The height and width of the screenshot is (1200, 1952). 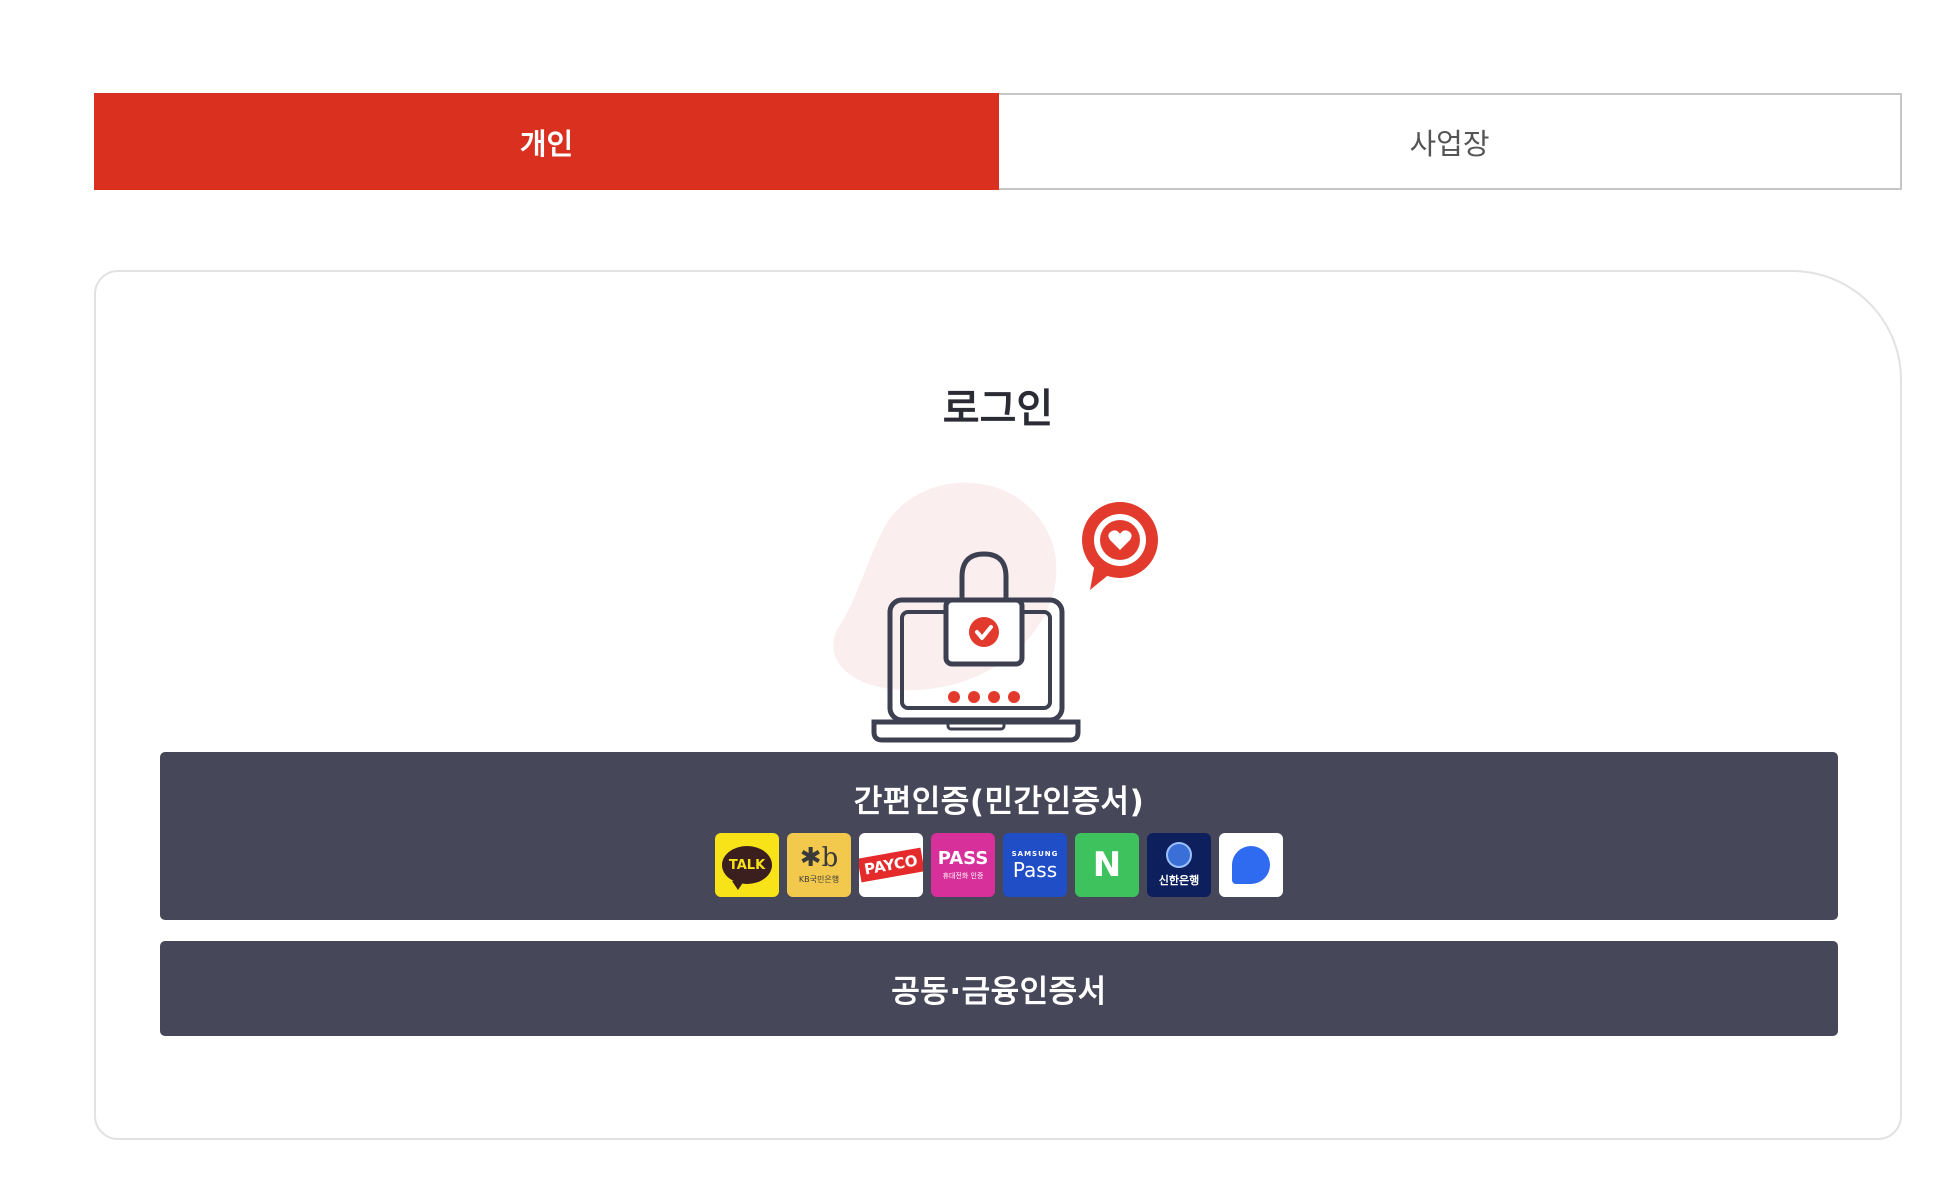 What do you see at coordinates (963, 865) in the screenshot?
I see `pass-icon: PASS 휴대전화 인증` at bounding box center [963, 865].